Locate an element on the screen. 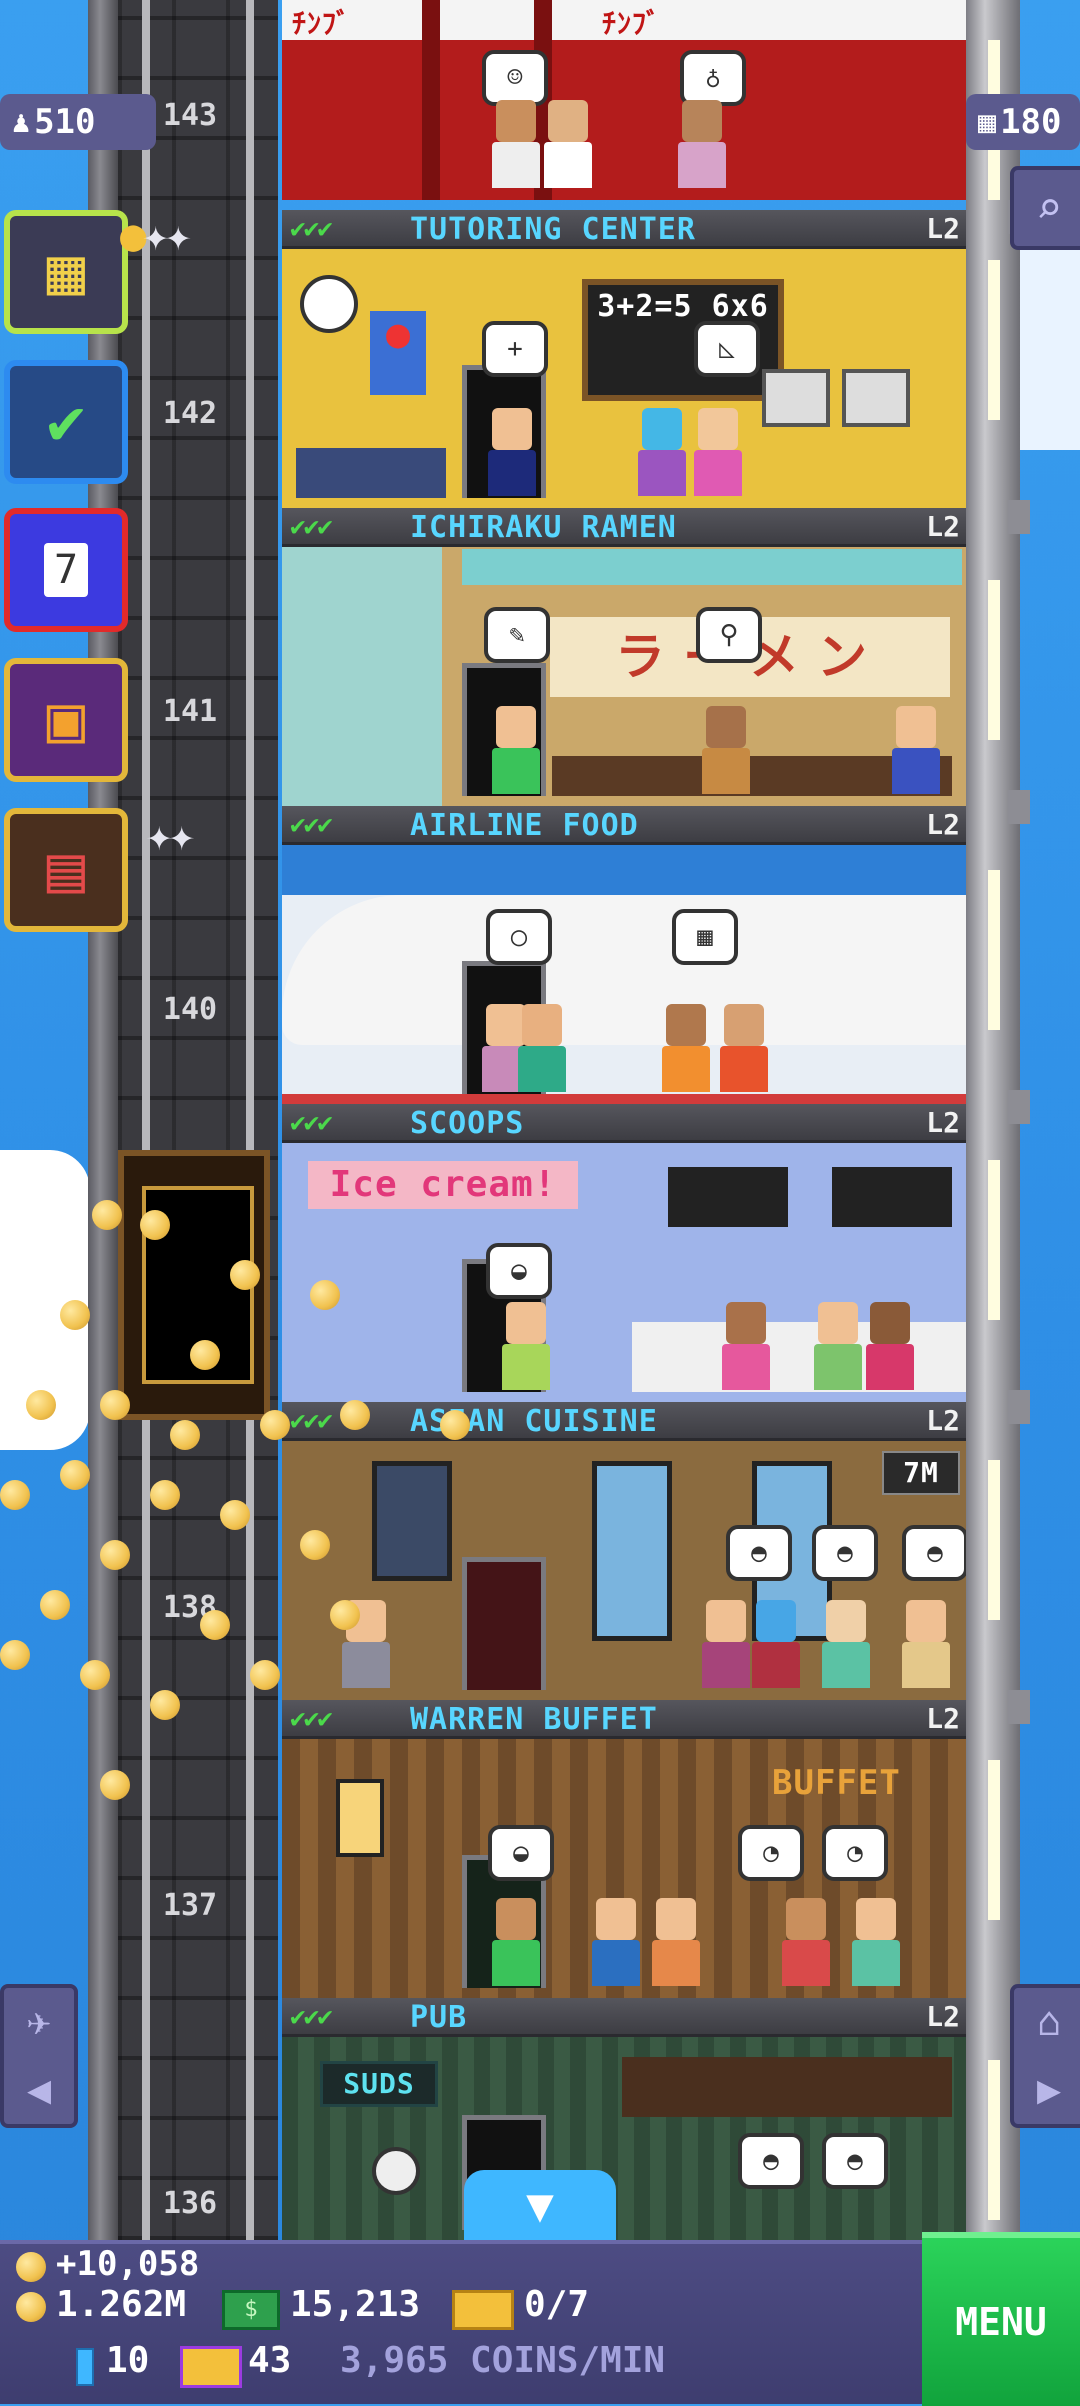 The image size is (1080, 2406). gift-button: ▣ is located at coordinates (66, 720).